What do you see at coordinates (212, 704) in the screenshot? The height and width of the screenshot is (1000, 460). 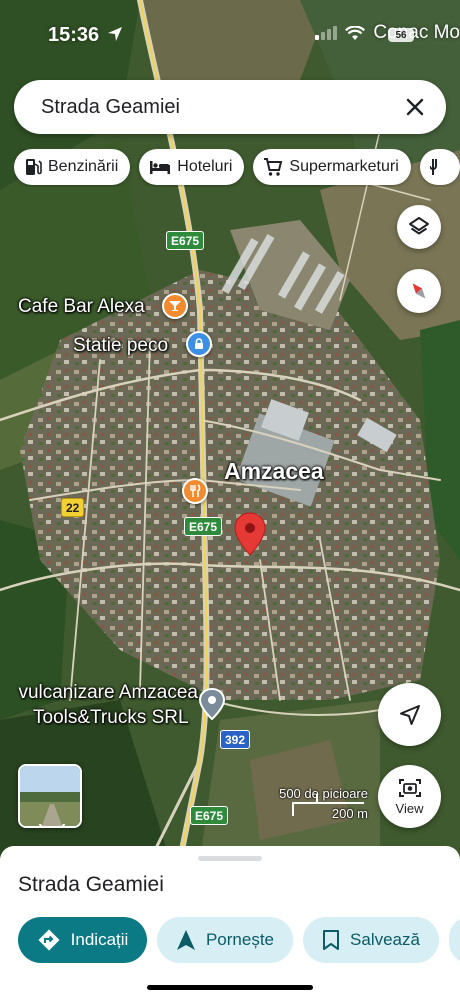 I see `pin-icon` at bounding box center [212, 704].